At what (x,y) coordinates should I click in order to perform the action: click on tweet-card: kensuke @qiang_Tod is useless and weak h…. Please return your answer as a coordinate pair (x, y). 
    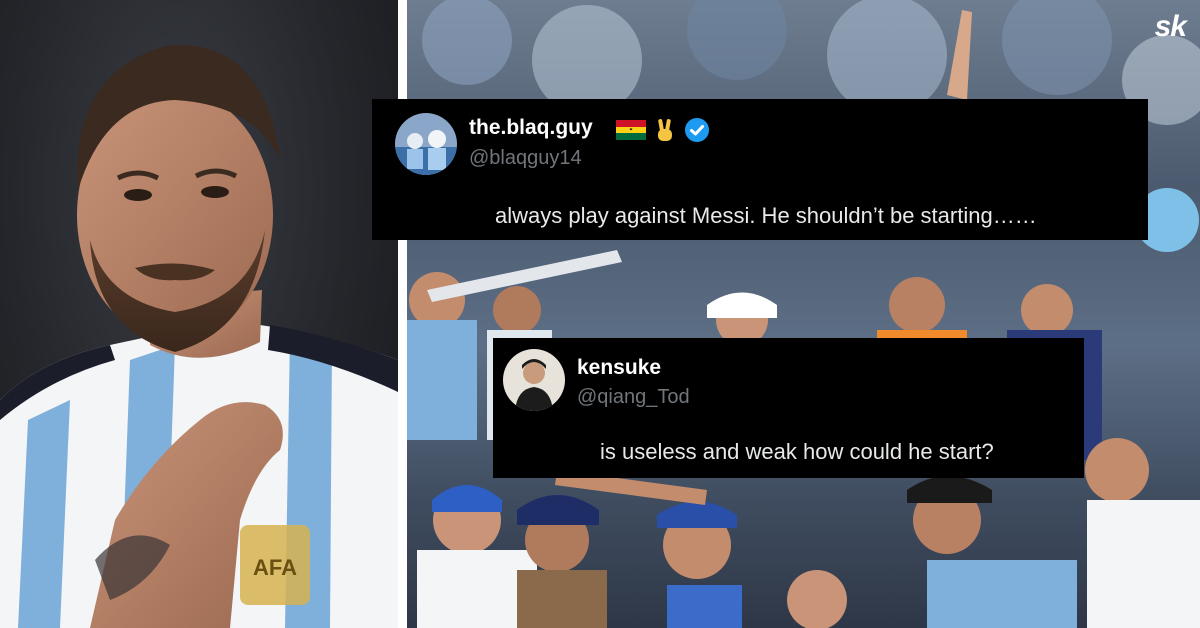
    Looking at the image, I should click on (788, 408).